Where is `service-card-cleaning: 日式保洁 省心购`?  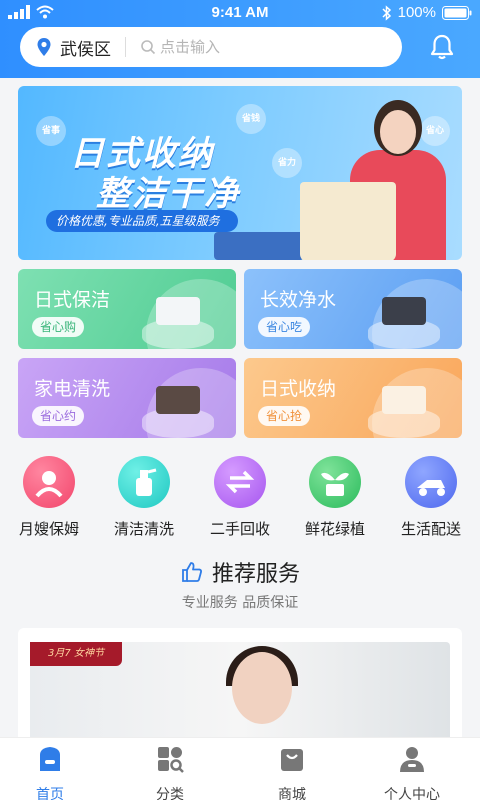 service-card-cleaning: 日式保洁 省心购 is located at coordinates (127, 309).